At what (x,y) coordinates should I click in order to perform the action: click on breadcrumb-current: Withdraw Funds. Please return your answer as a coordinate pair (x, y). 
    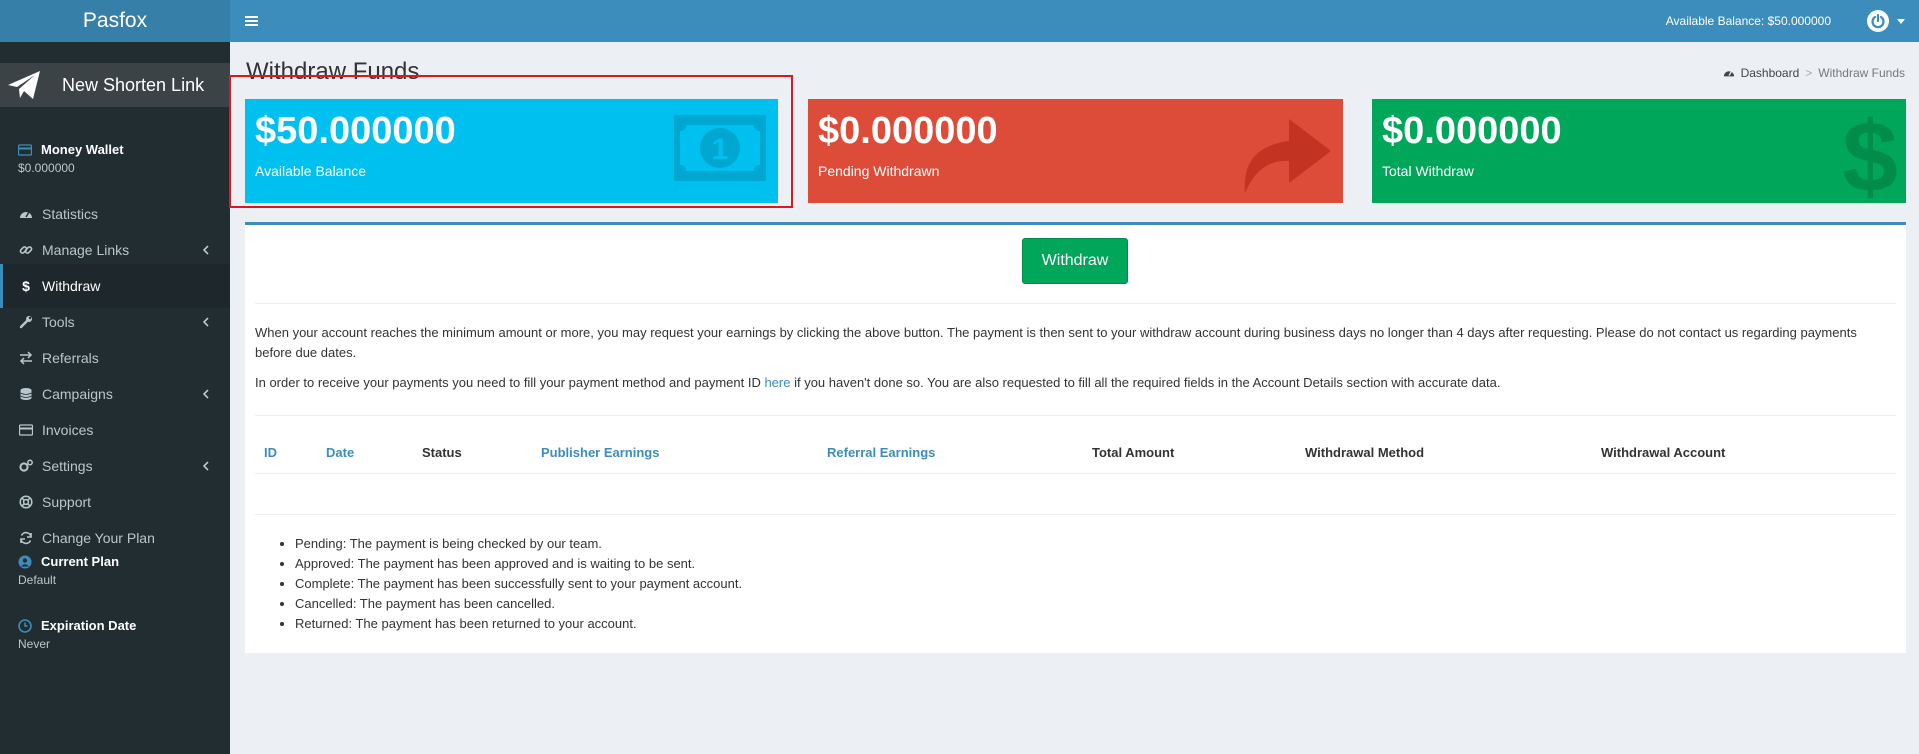
    Looking at the image, I should click on (1861, 73).